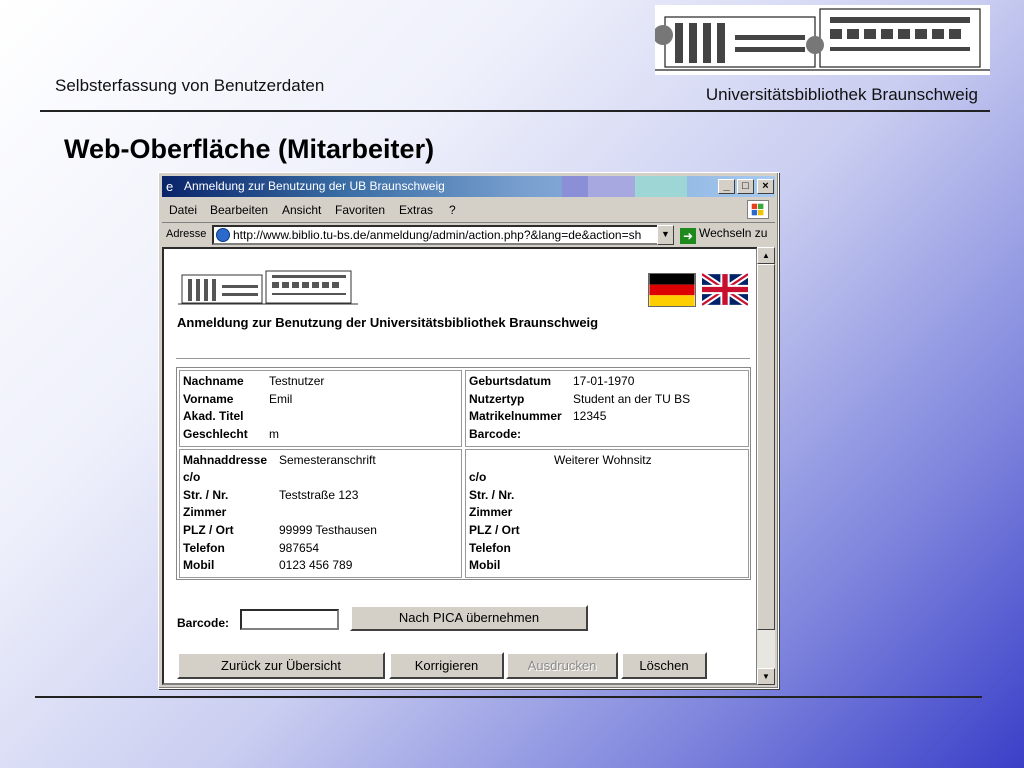 The width and height of the screenshot is (1024, 768). I want to click on menu-ansicht: Ansicht, so click(301, 210).